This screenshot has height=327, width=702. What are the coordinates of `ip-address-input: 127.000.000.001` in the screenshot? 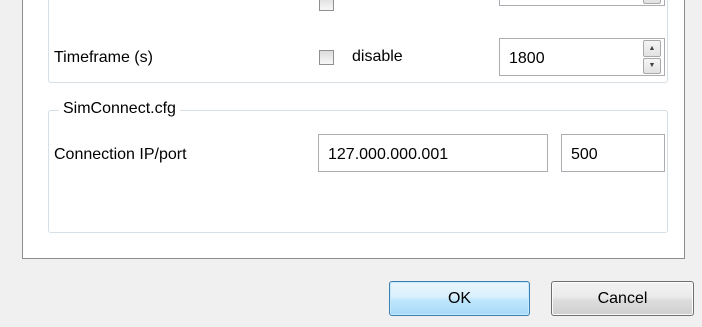 It's located at (433, 153).